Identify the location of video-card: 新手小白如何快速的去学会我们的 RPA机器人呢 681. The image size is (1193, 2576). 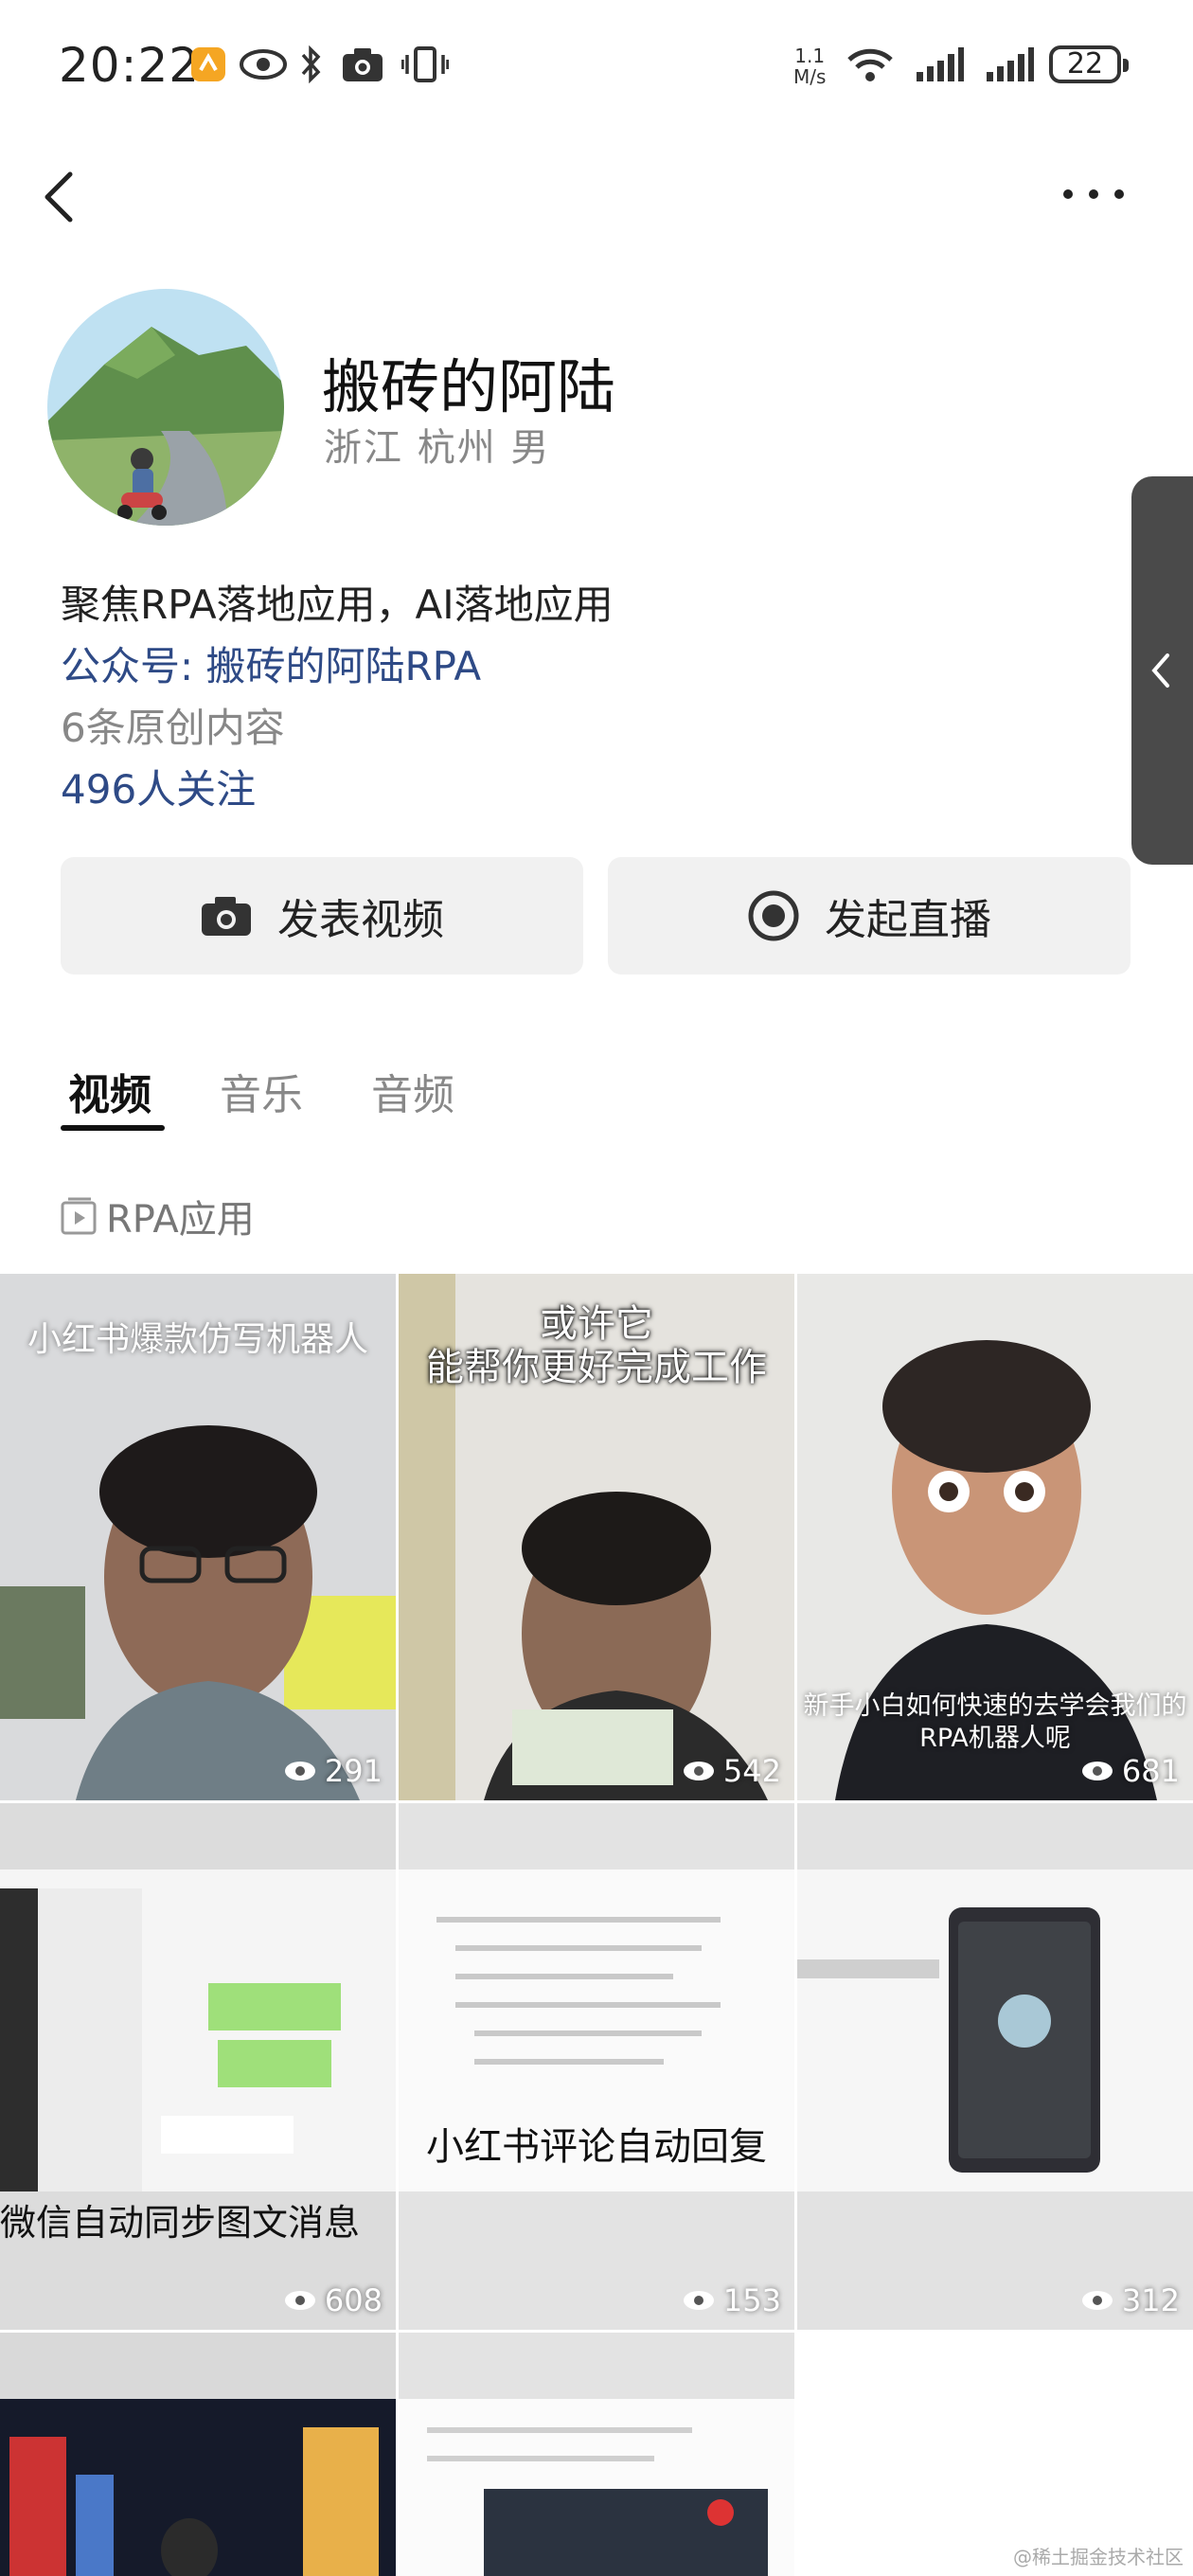
(995, 1537).